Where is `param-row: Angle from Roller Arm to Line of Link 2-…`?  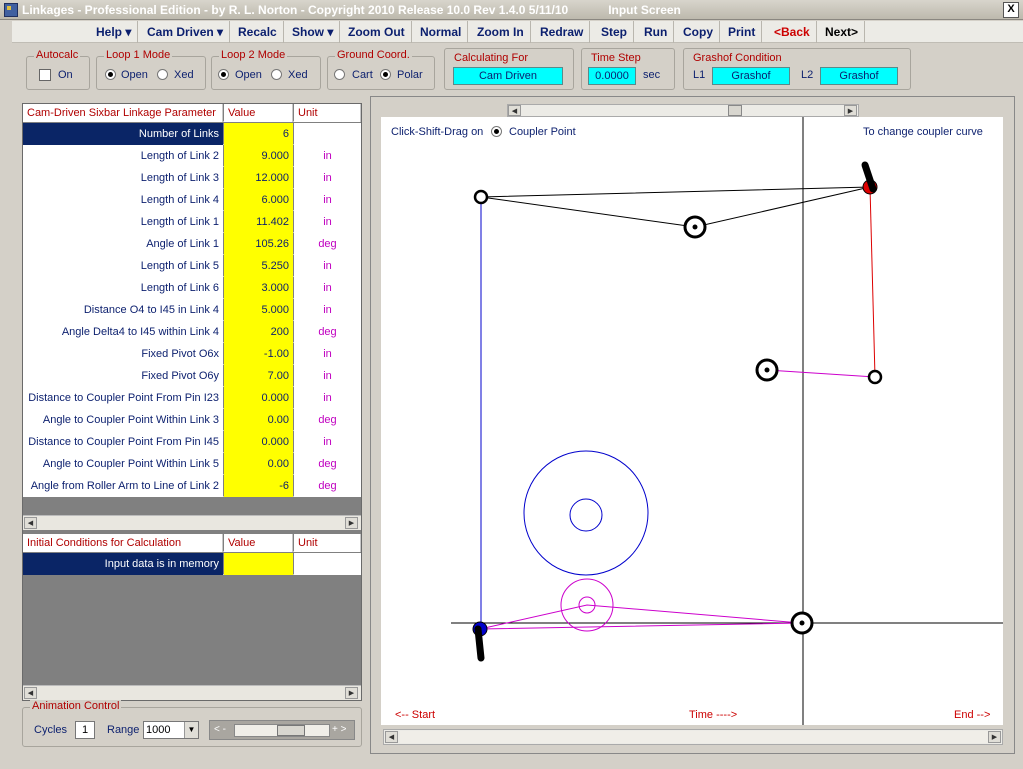
param-row: Angle from Roller Arm to Line of Link 2-… is located at coordinates (192, 486).